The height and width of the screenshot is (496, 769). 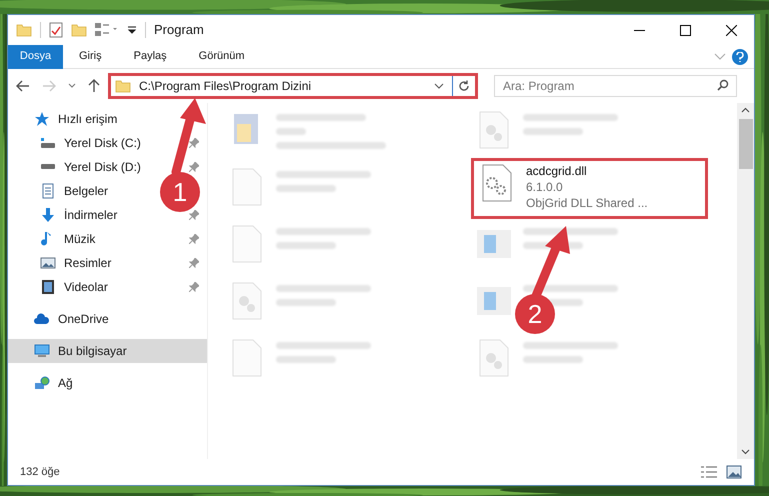 What do you see at coordinates (23, 86) in the screenshot?
I see `back-icon` at bounding box center [23, 86].